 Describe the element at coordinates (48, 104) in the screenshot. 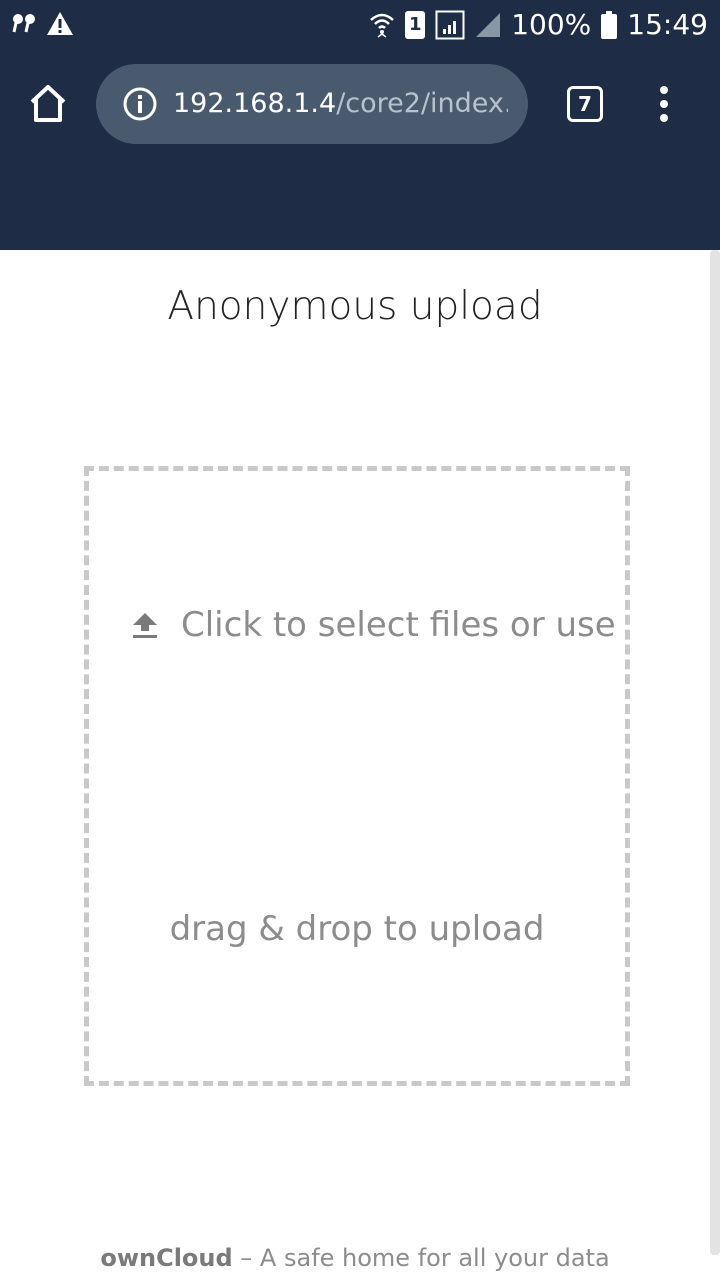

I see `home-icon` at that location.